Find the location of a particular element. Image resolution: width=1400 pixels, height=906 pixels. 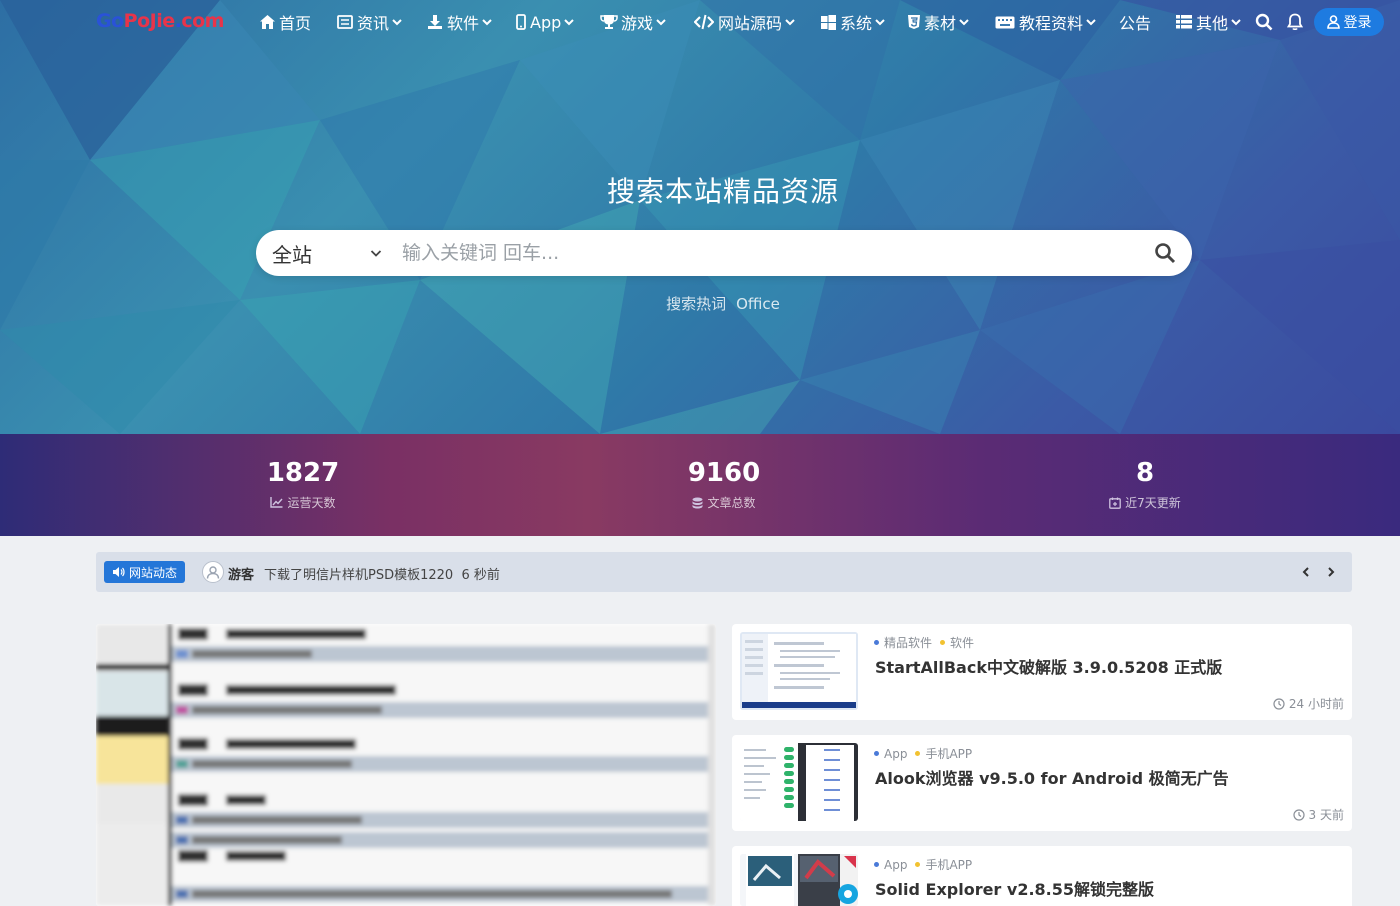

login-button: 登录 is located at coordinates (1349, 22).